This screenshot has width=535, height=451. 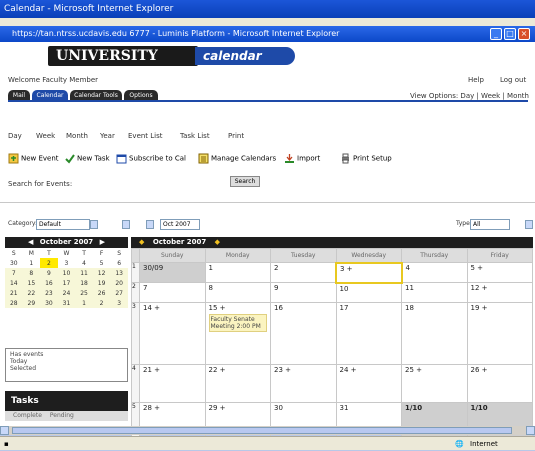 I want to click on day-cell: 14 +, so click(x=172, y=333).